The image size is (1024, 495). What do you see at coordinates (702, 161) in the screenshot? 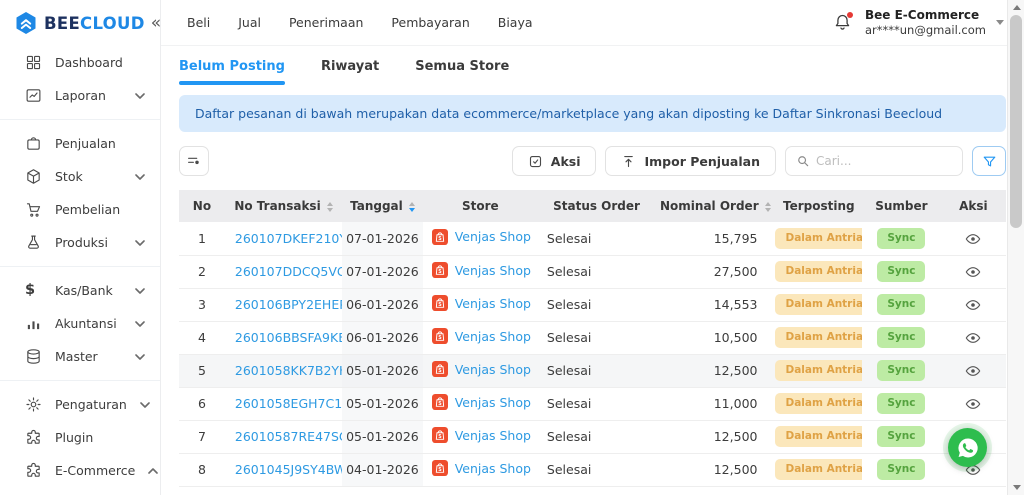
I see `impor-label: Impor Penjualan` at bounding box center [702, 161].